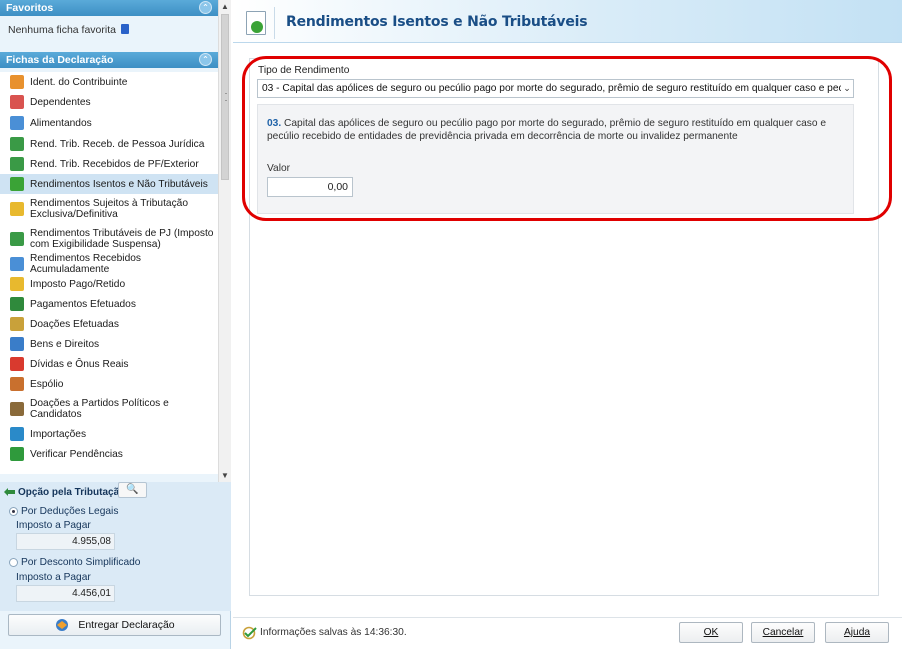  What do you see at coordinates (17, 409) in the screenshot?
I see `political-donations-icon` at bounding box center [17, 409].